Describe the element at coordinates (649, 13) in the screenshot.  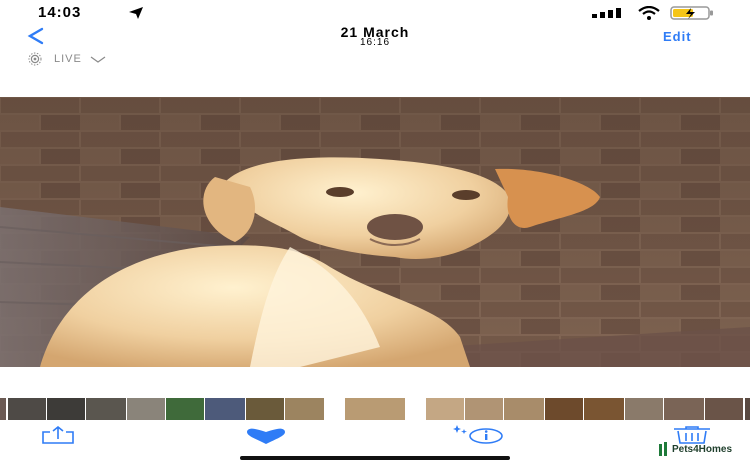
I see `wifi-icon` at that location.